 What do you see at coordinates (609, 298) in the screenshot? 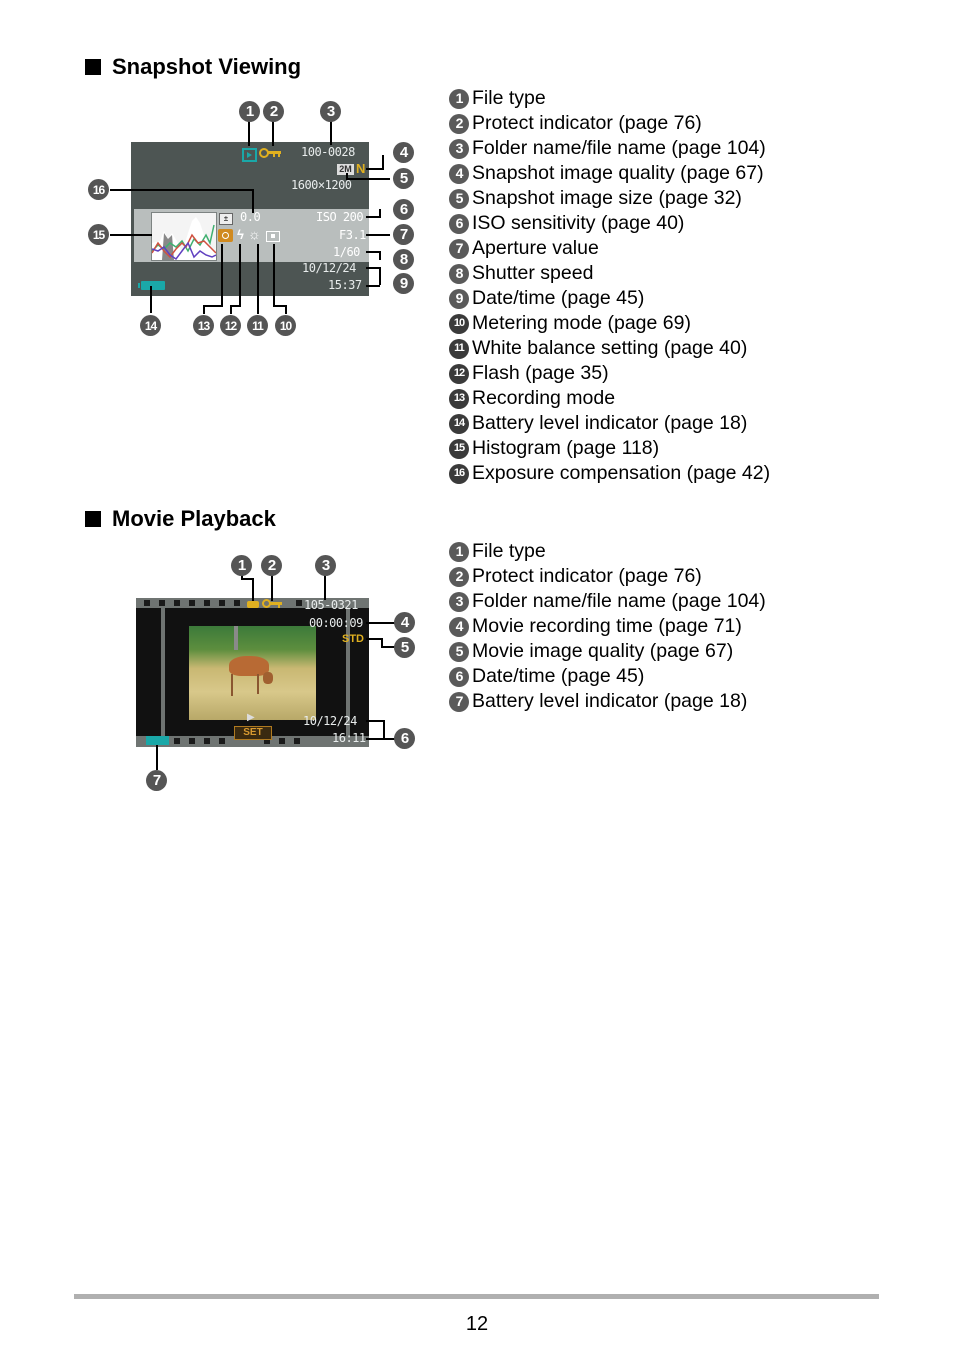
I see `legend-item: 9 Date/time (page 45)` at bounding box center [609, 298].